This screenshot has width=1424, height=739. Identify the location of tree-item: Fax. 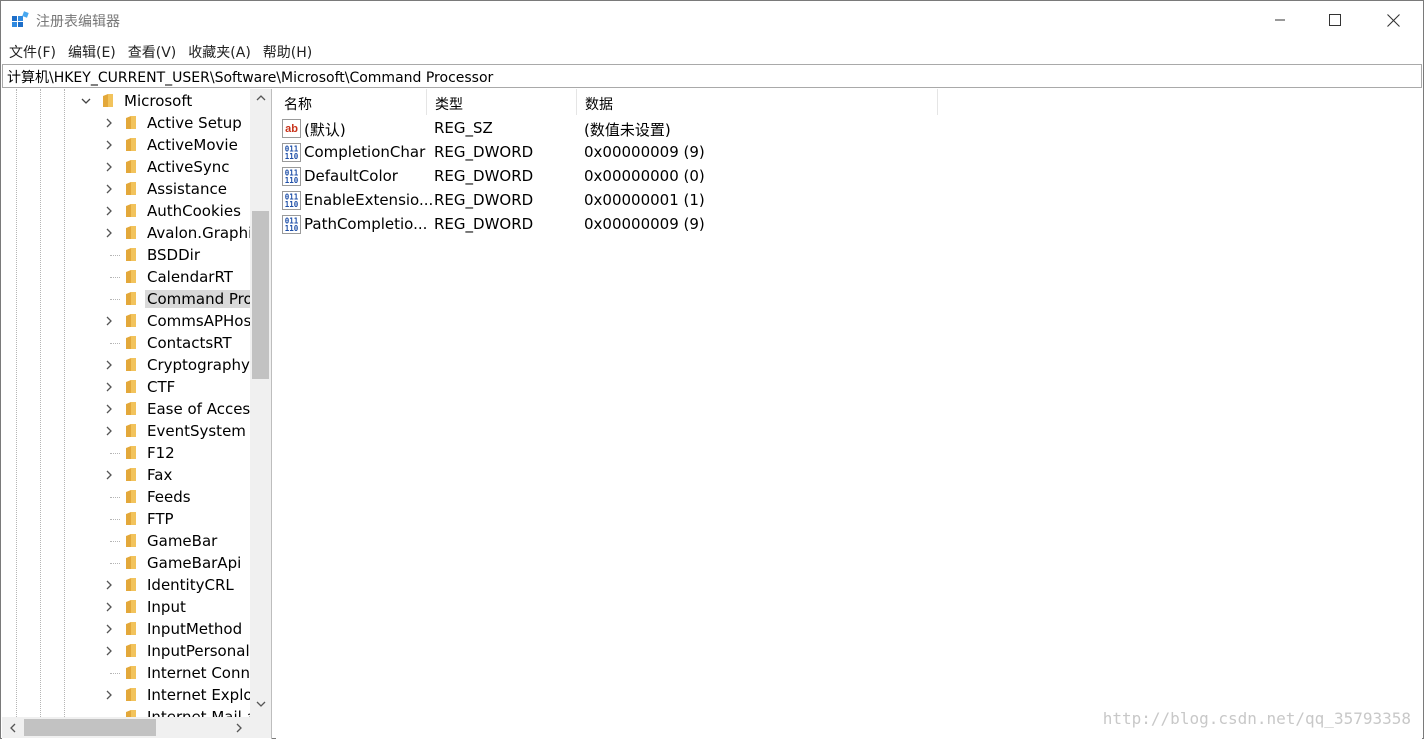
(126, 475).